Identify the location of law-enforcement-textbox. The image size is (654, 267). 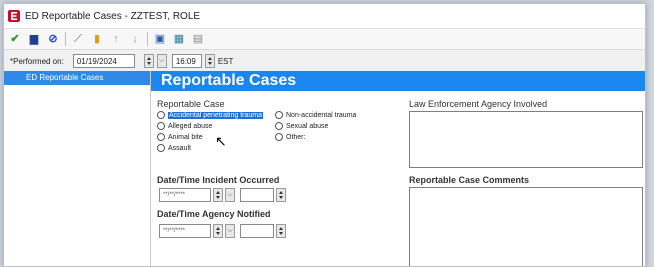
(526, 139).